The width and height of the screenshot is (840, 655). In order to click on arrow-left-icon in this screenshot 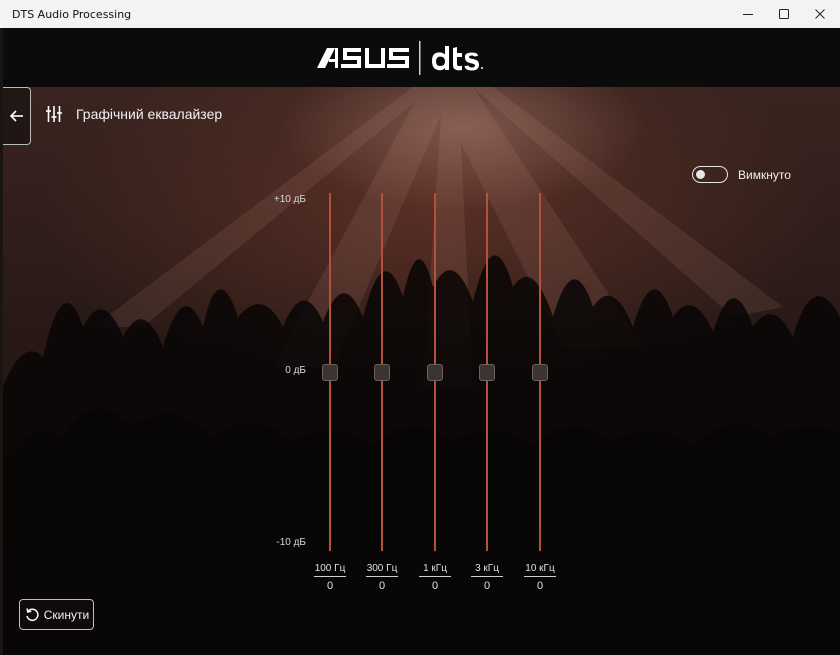, I will do `click(16, 116)`.